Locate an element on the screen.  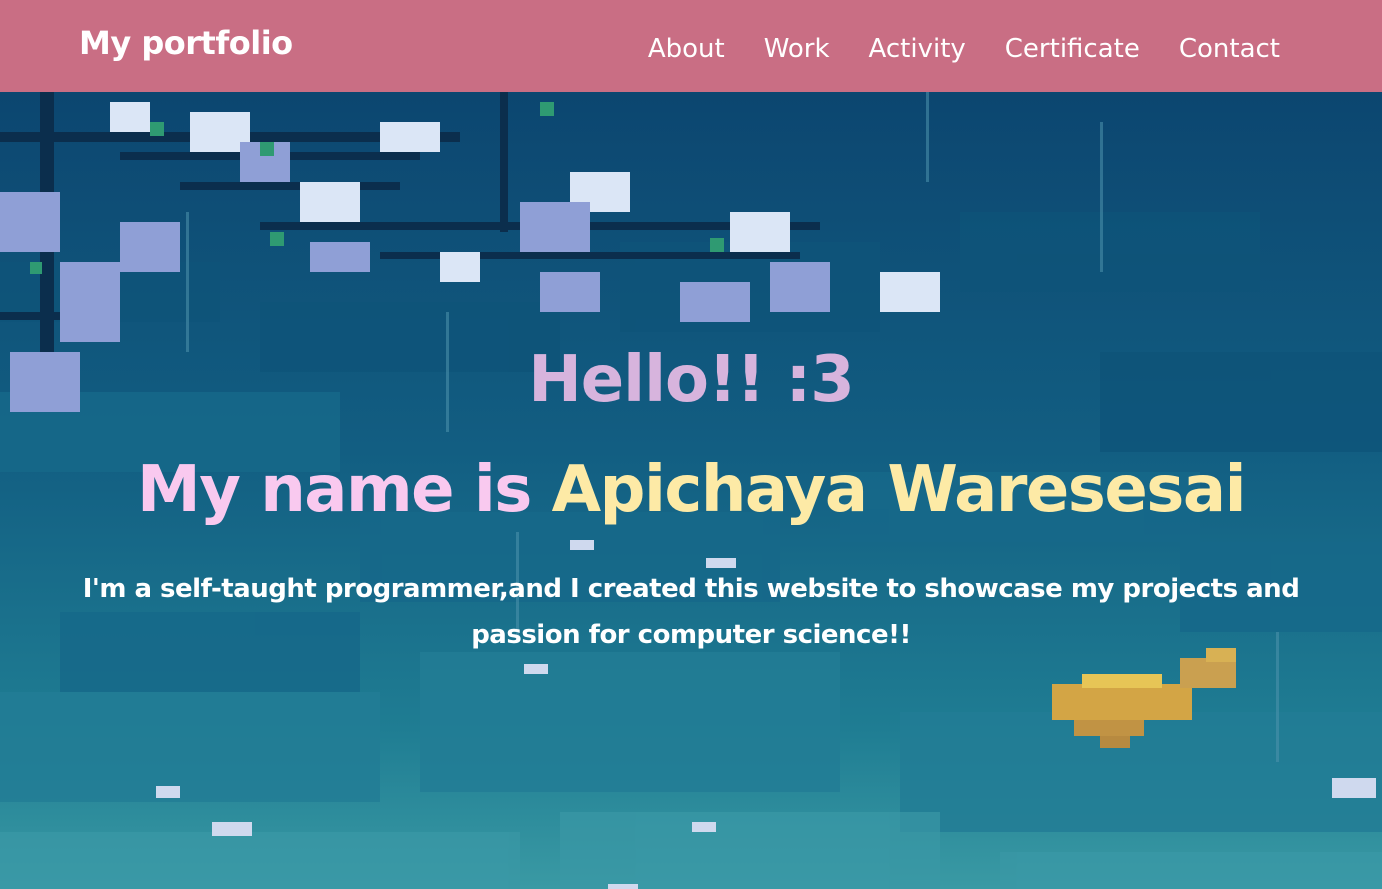
name-prefix: My name is is located at coordinates (334, 490).